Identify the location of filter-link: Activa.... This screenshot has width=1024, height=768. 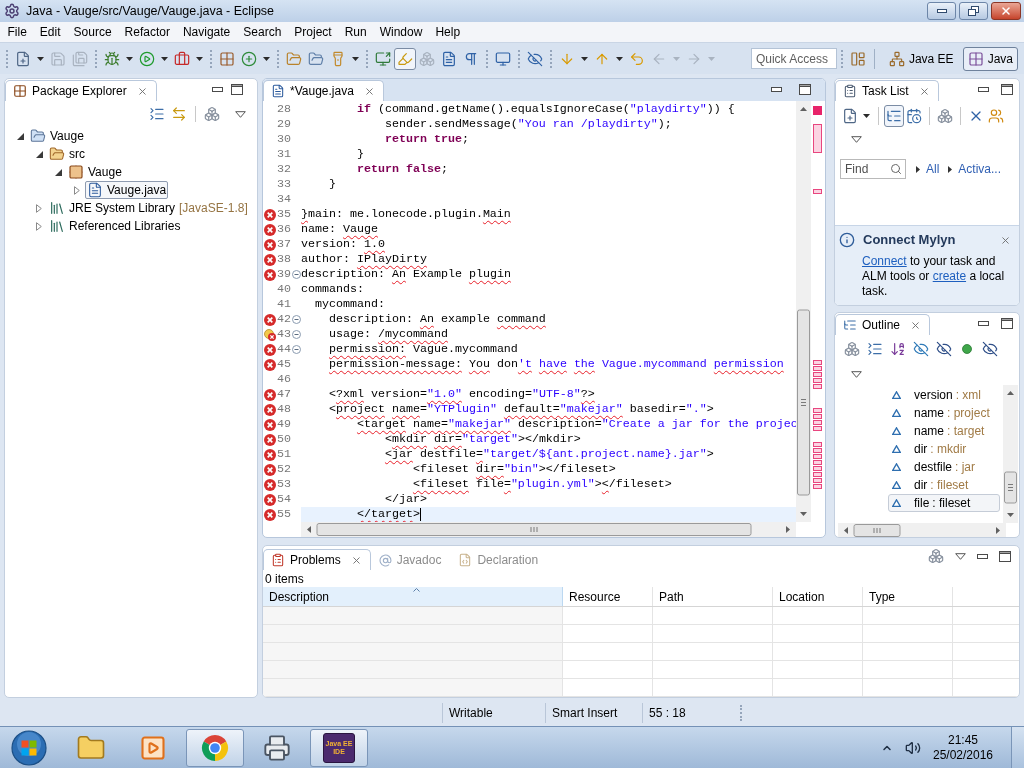
(980, 169).